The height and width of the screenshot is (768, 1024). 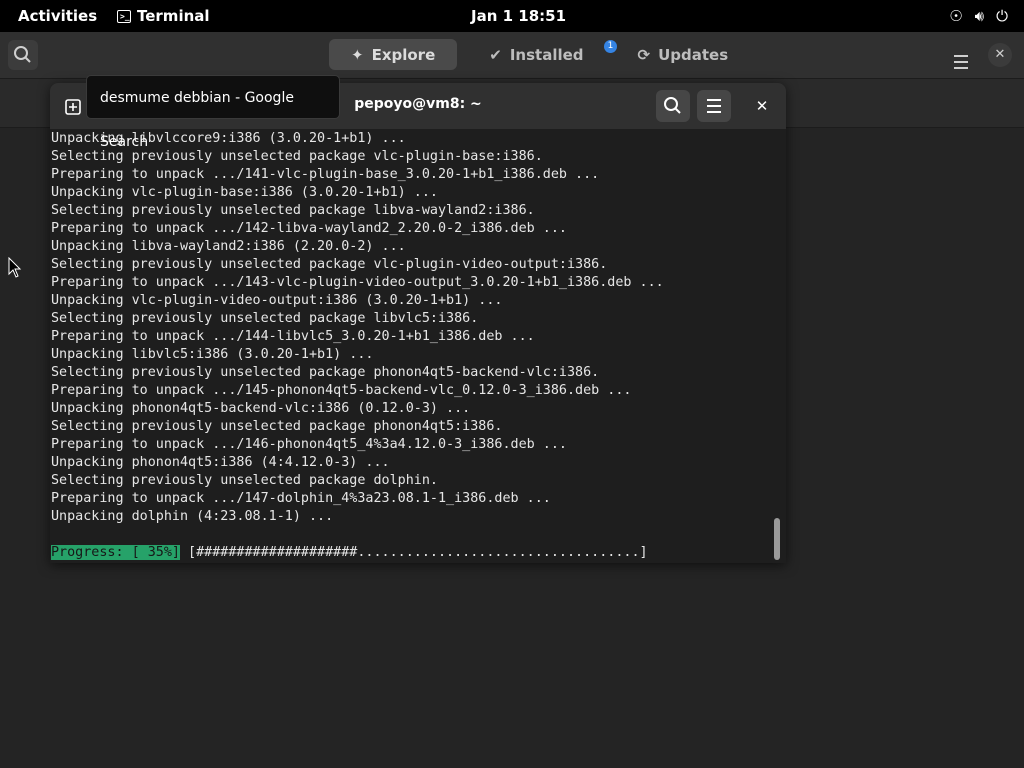 I want to click on volume-icon: 🔊︎, so click(x=979, y=16).